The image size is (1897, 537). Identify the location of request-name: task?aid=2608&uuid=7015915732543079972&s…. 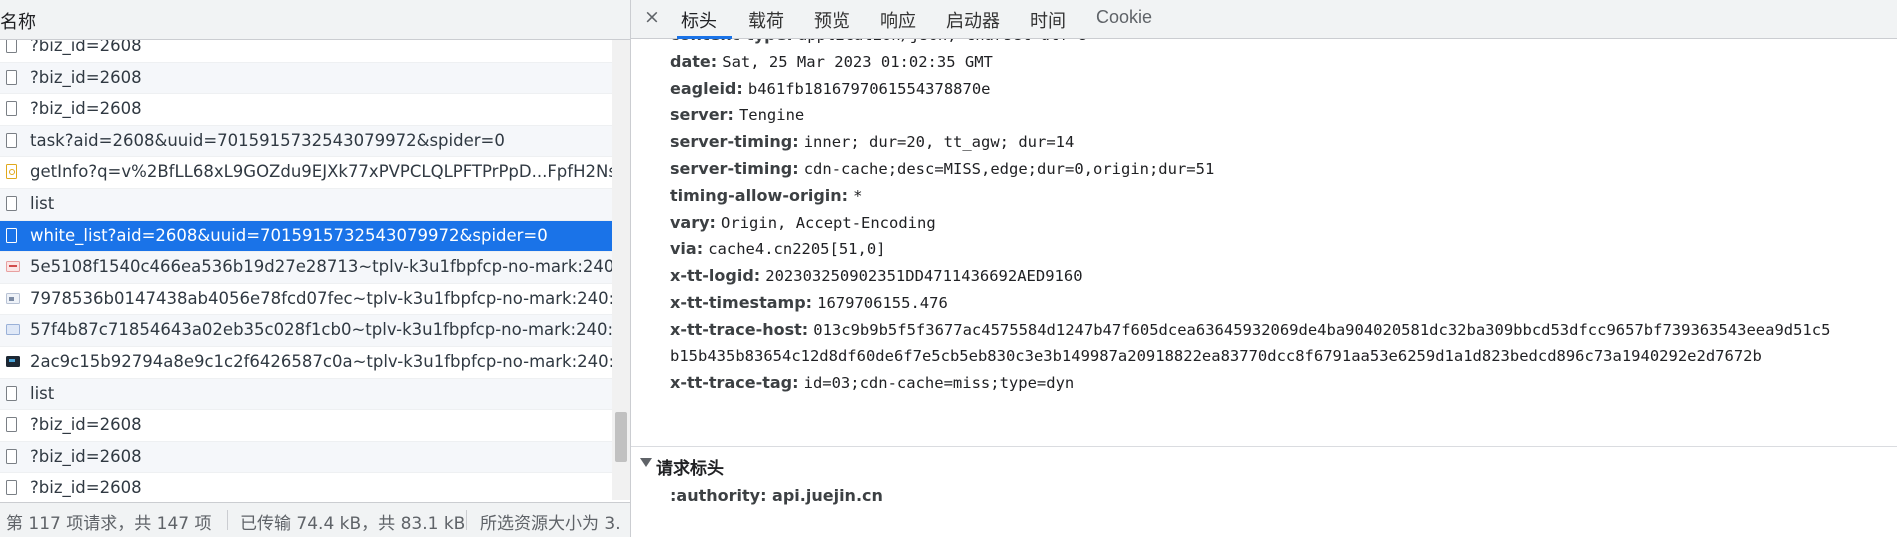
(267, 140).